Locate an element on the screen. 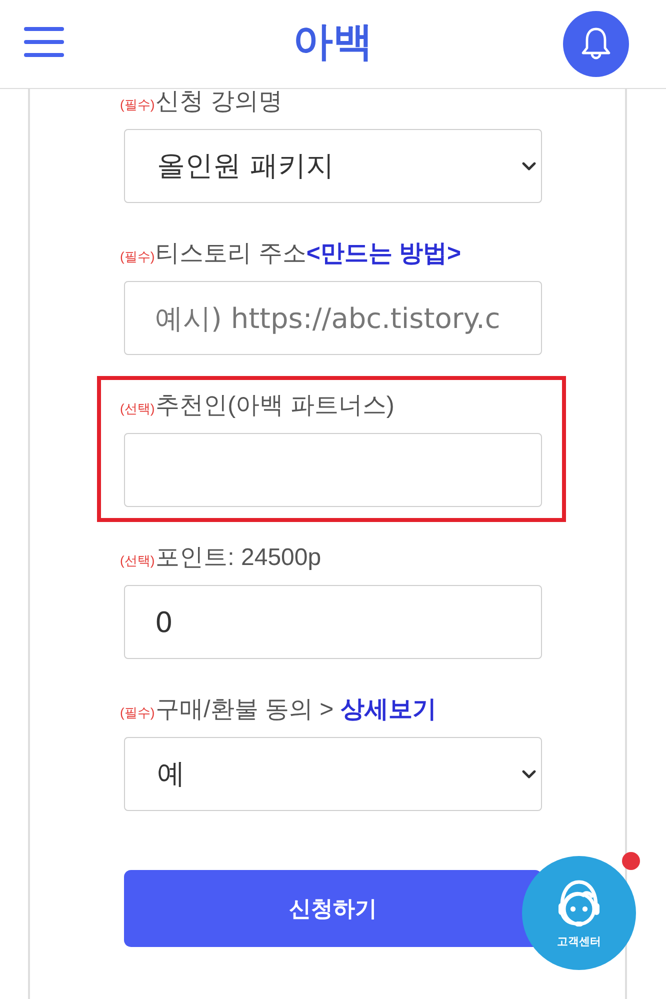  input-field is located at coordinates (333, 470).